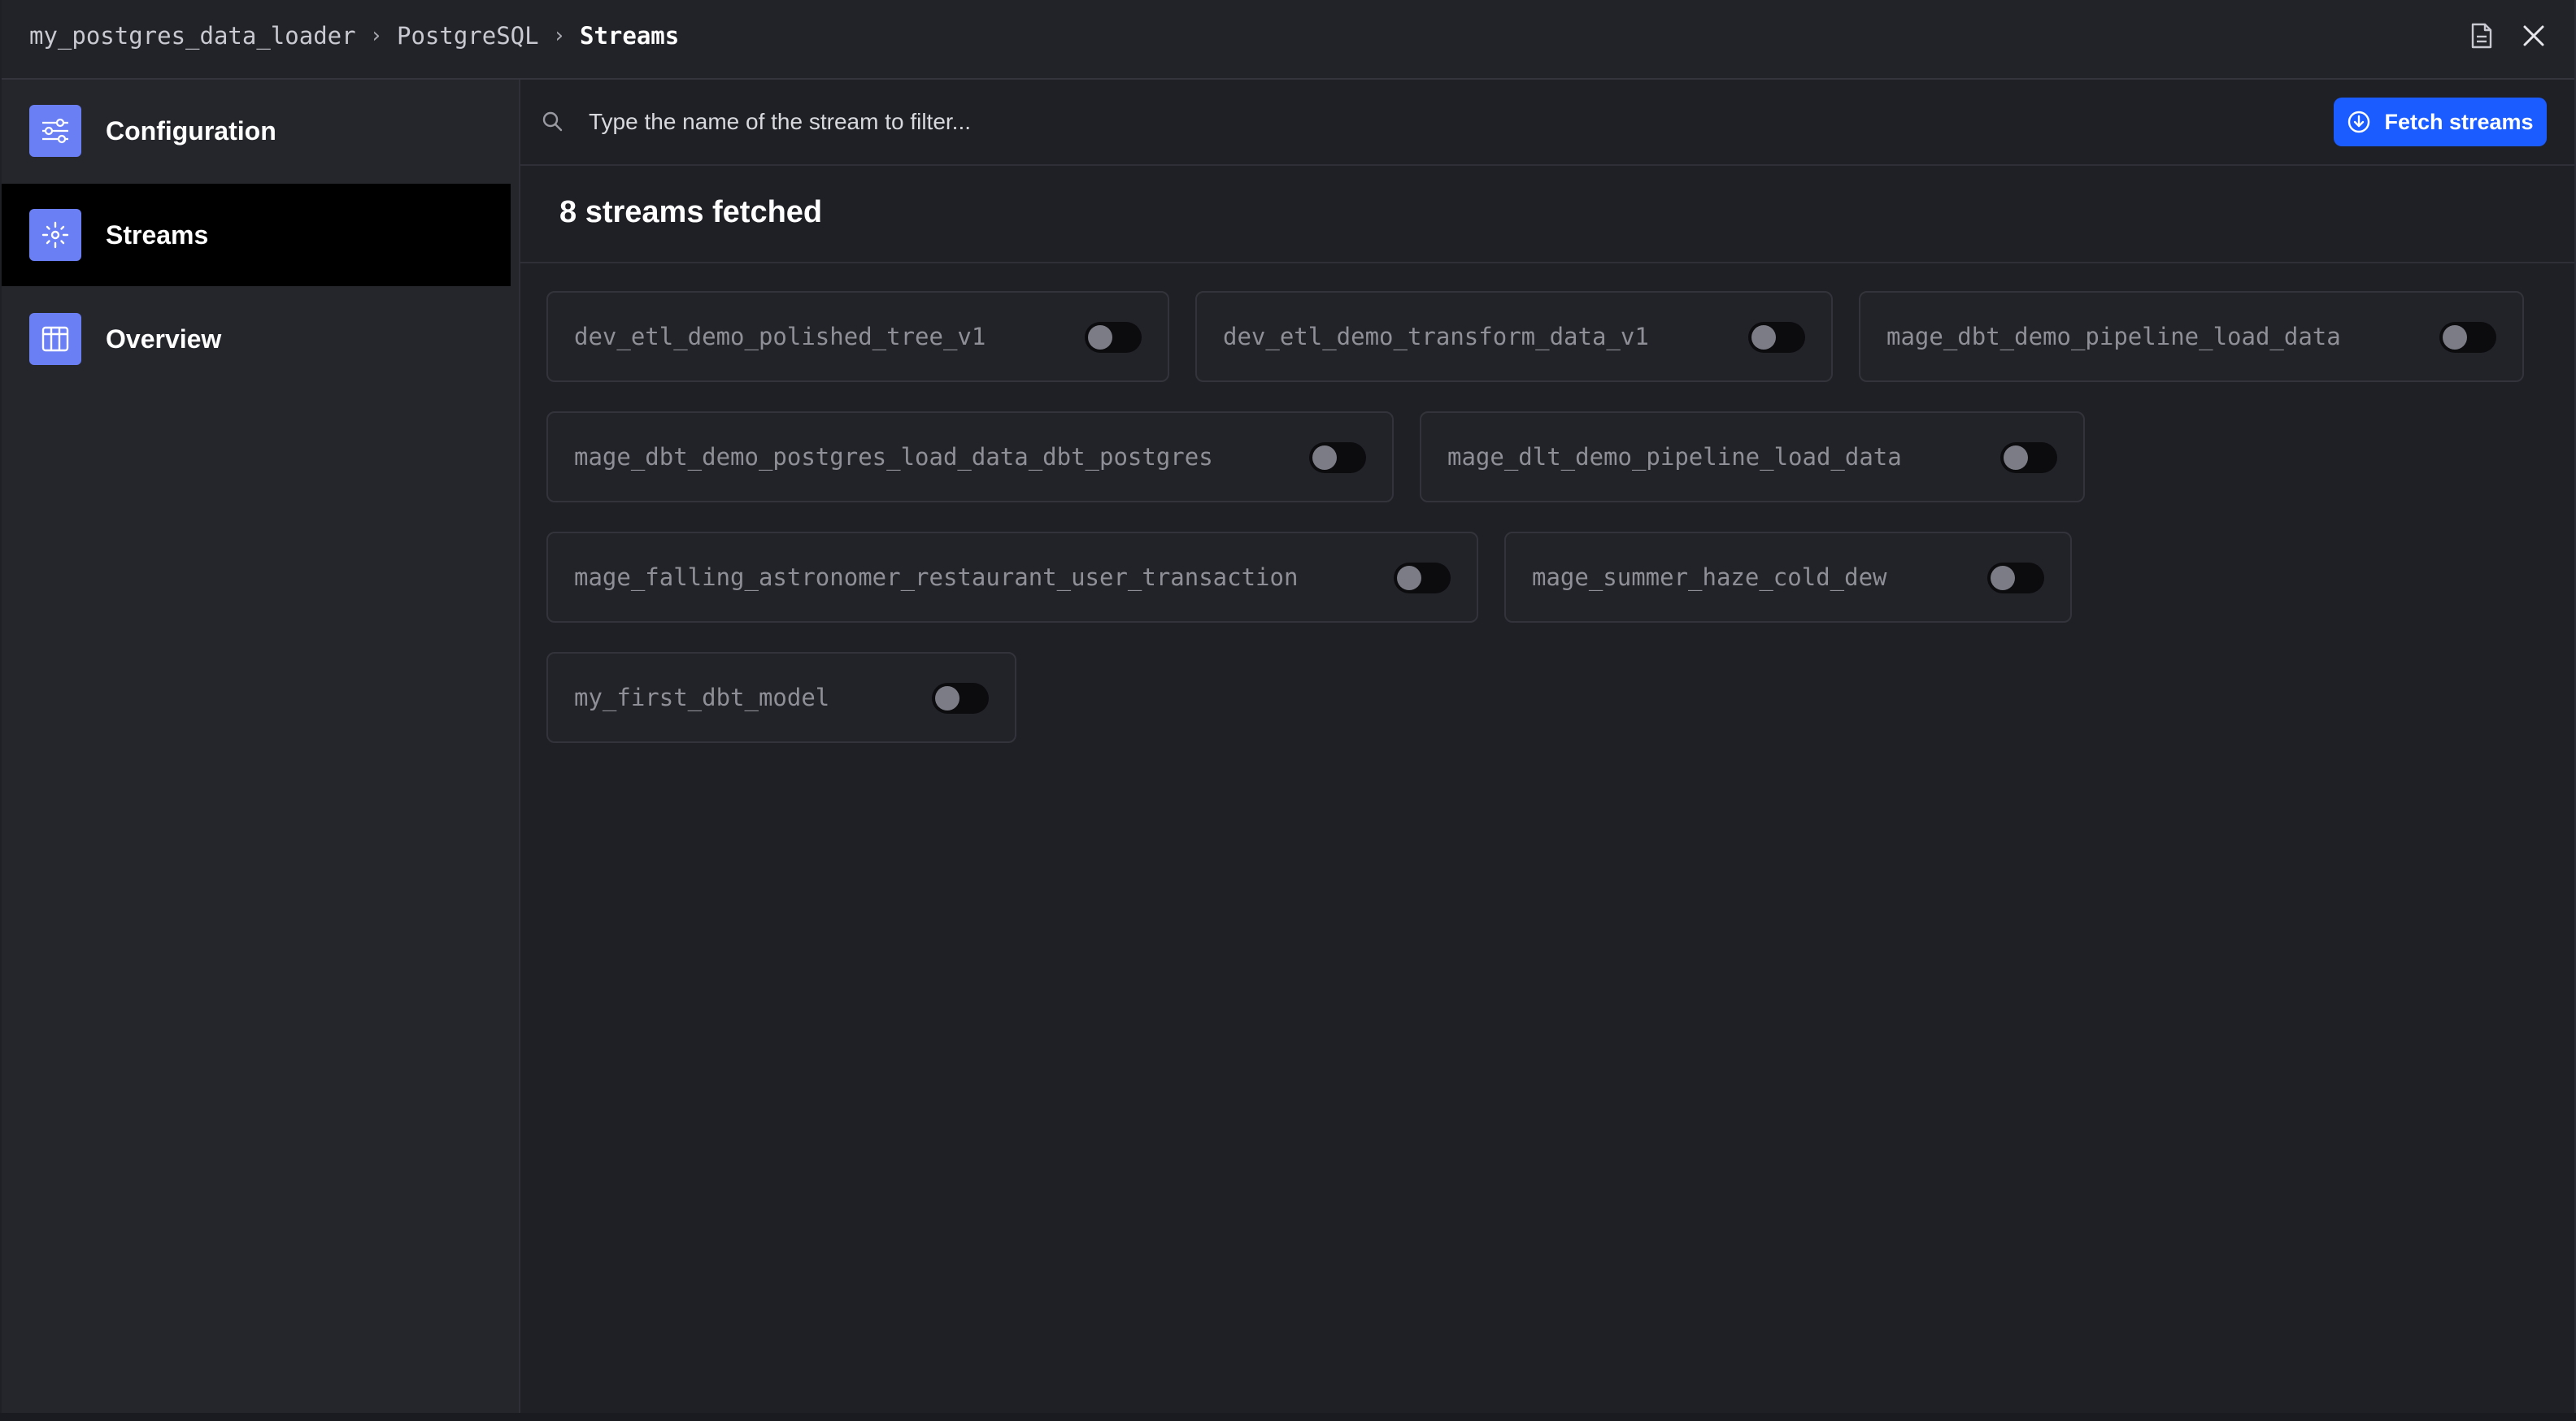 This screenshot has height=1421, width=2576. Describe the element at coordinates (2459, 122) in the screenshot. I see `fetch-streams-label: Fetch streams` at that location.